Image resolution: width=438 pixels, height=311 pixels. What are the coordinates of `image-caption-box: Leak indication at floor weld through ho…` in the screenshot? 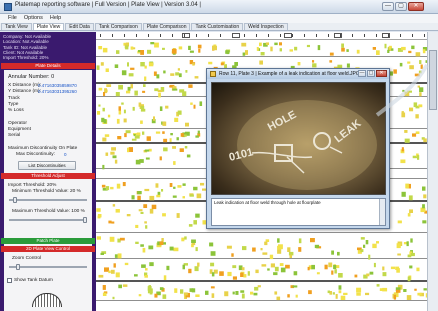 It's located at (298, 212).